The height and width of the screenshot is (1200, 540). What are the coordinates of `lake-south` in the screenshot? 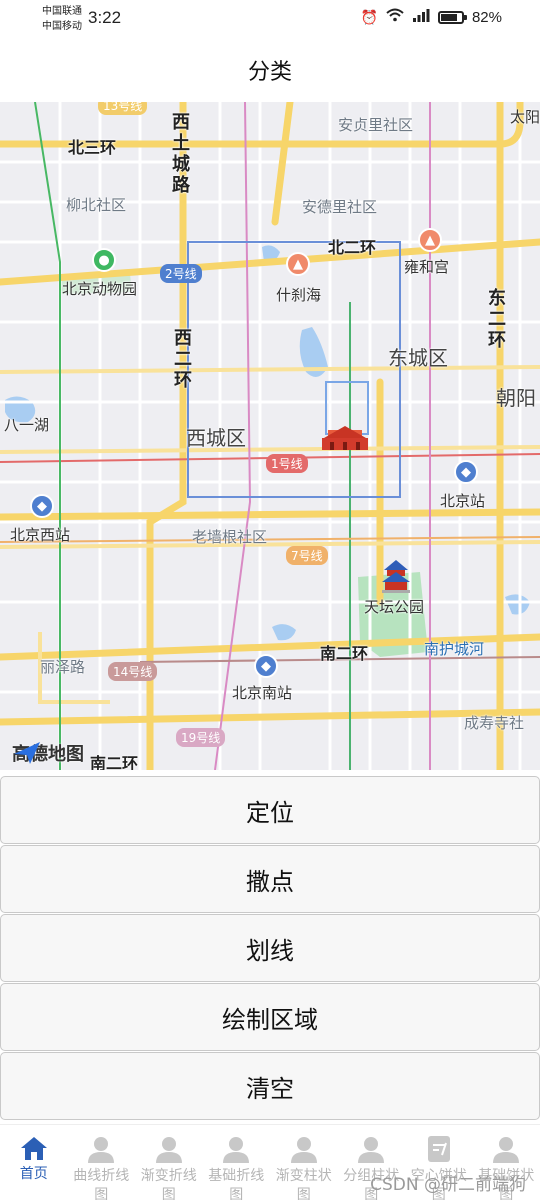 It's located at (284, 632).